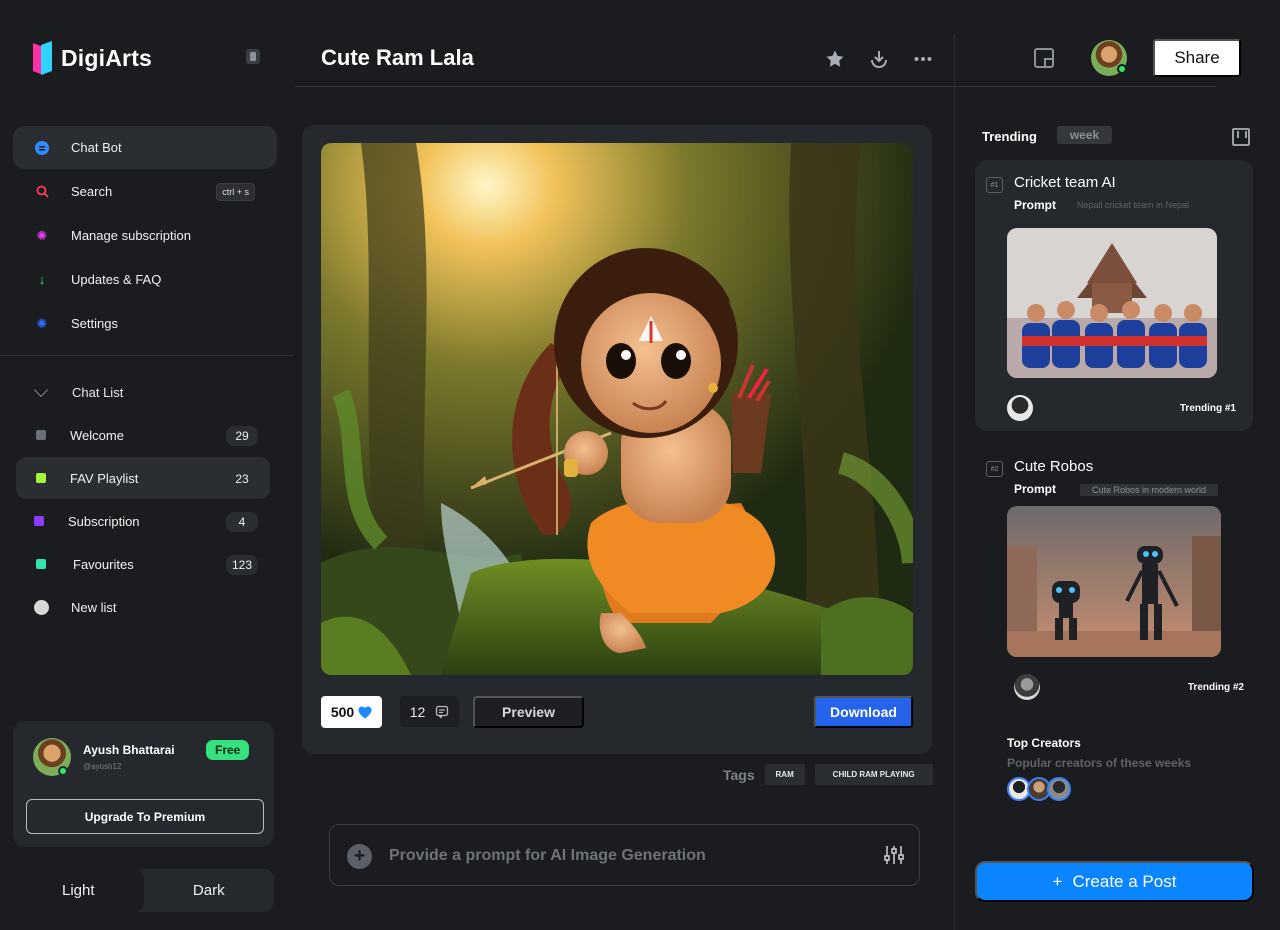 Image resolution: width=1280 pixels, height=930 pixels. What do you see at coordinates (342, 712) in the screenshot?
I see `like-count: 500` at bounding box center [342, 712].